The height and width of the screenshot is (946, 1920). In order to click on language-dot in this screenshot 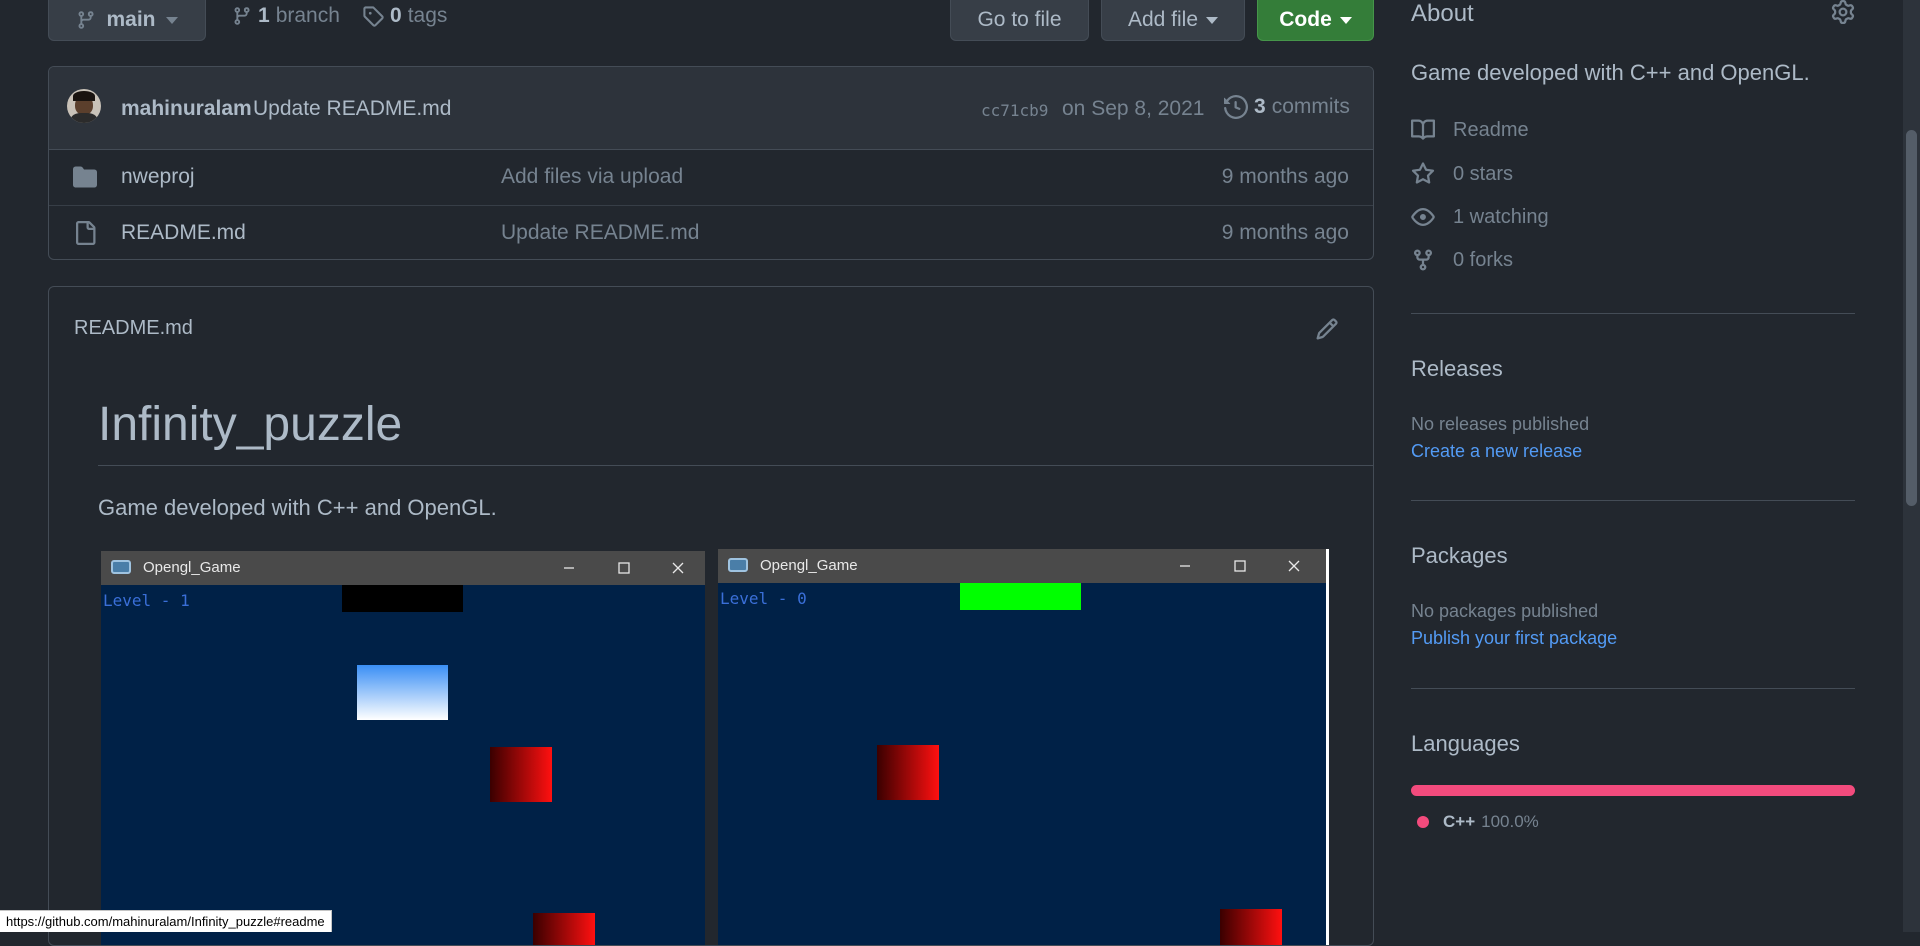, I will do `click(1423, 822)`.